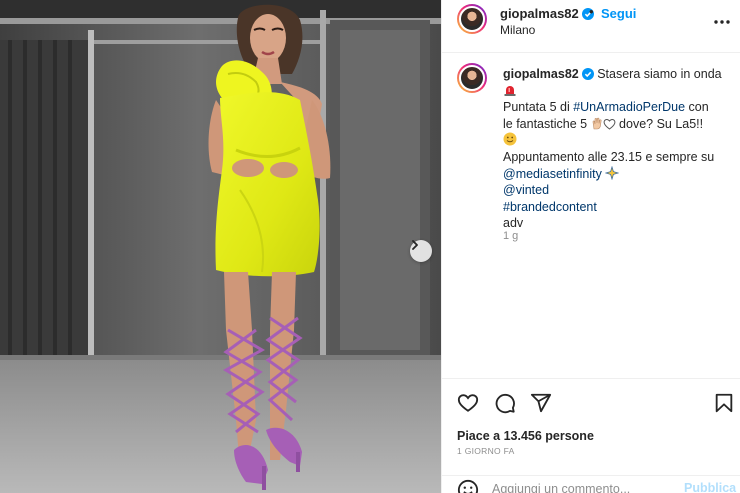 This screenshot has height=493, width=740. Describe the element at coordinates (468, 403) in the screenshot. I see `heart-icon` at that location.